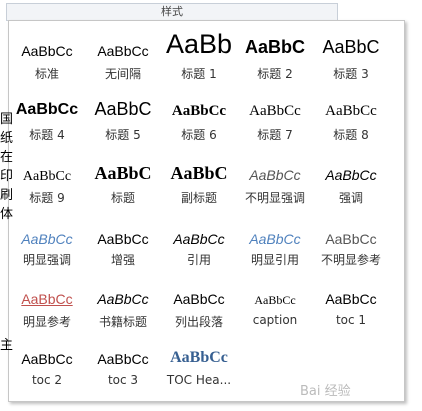  I want to click on style-list-paragraph: AaBbCc 列出段落, so click(199, 320).